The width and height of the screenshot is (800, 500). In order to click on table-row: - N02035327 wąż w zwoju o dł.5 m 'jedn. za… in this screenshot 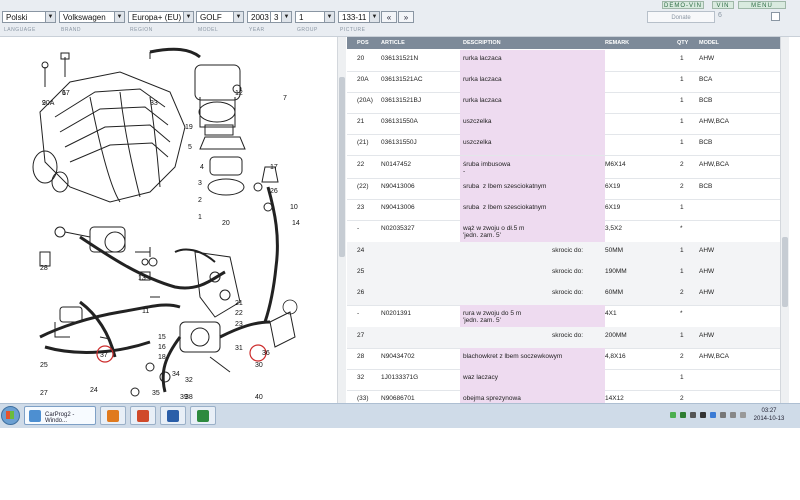, I will do `click(563, 231)`.